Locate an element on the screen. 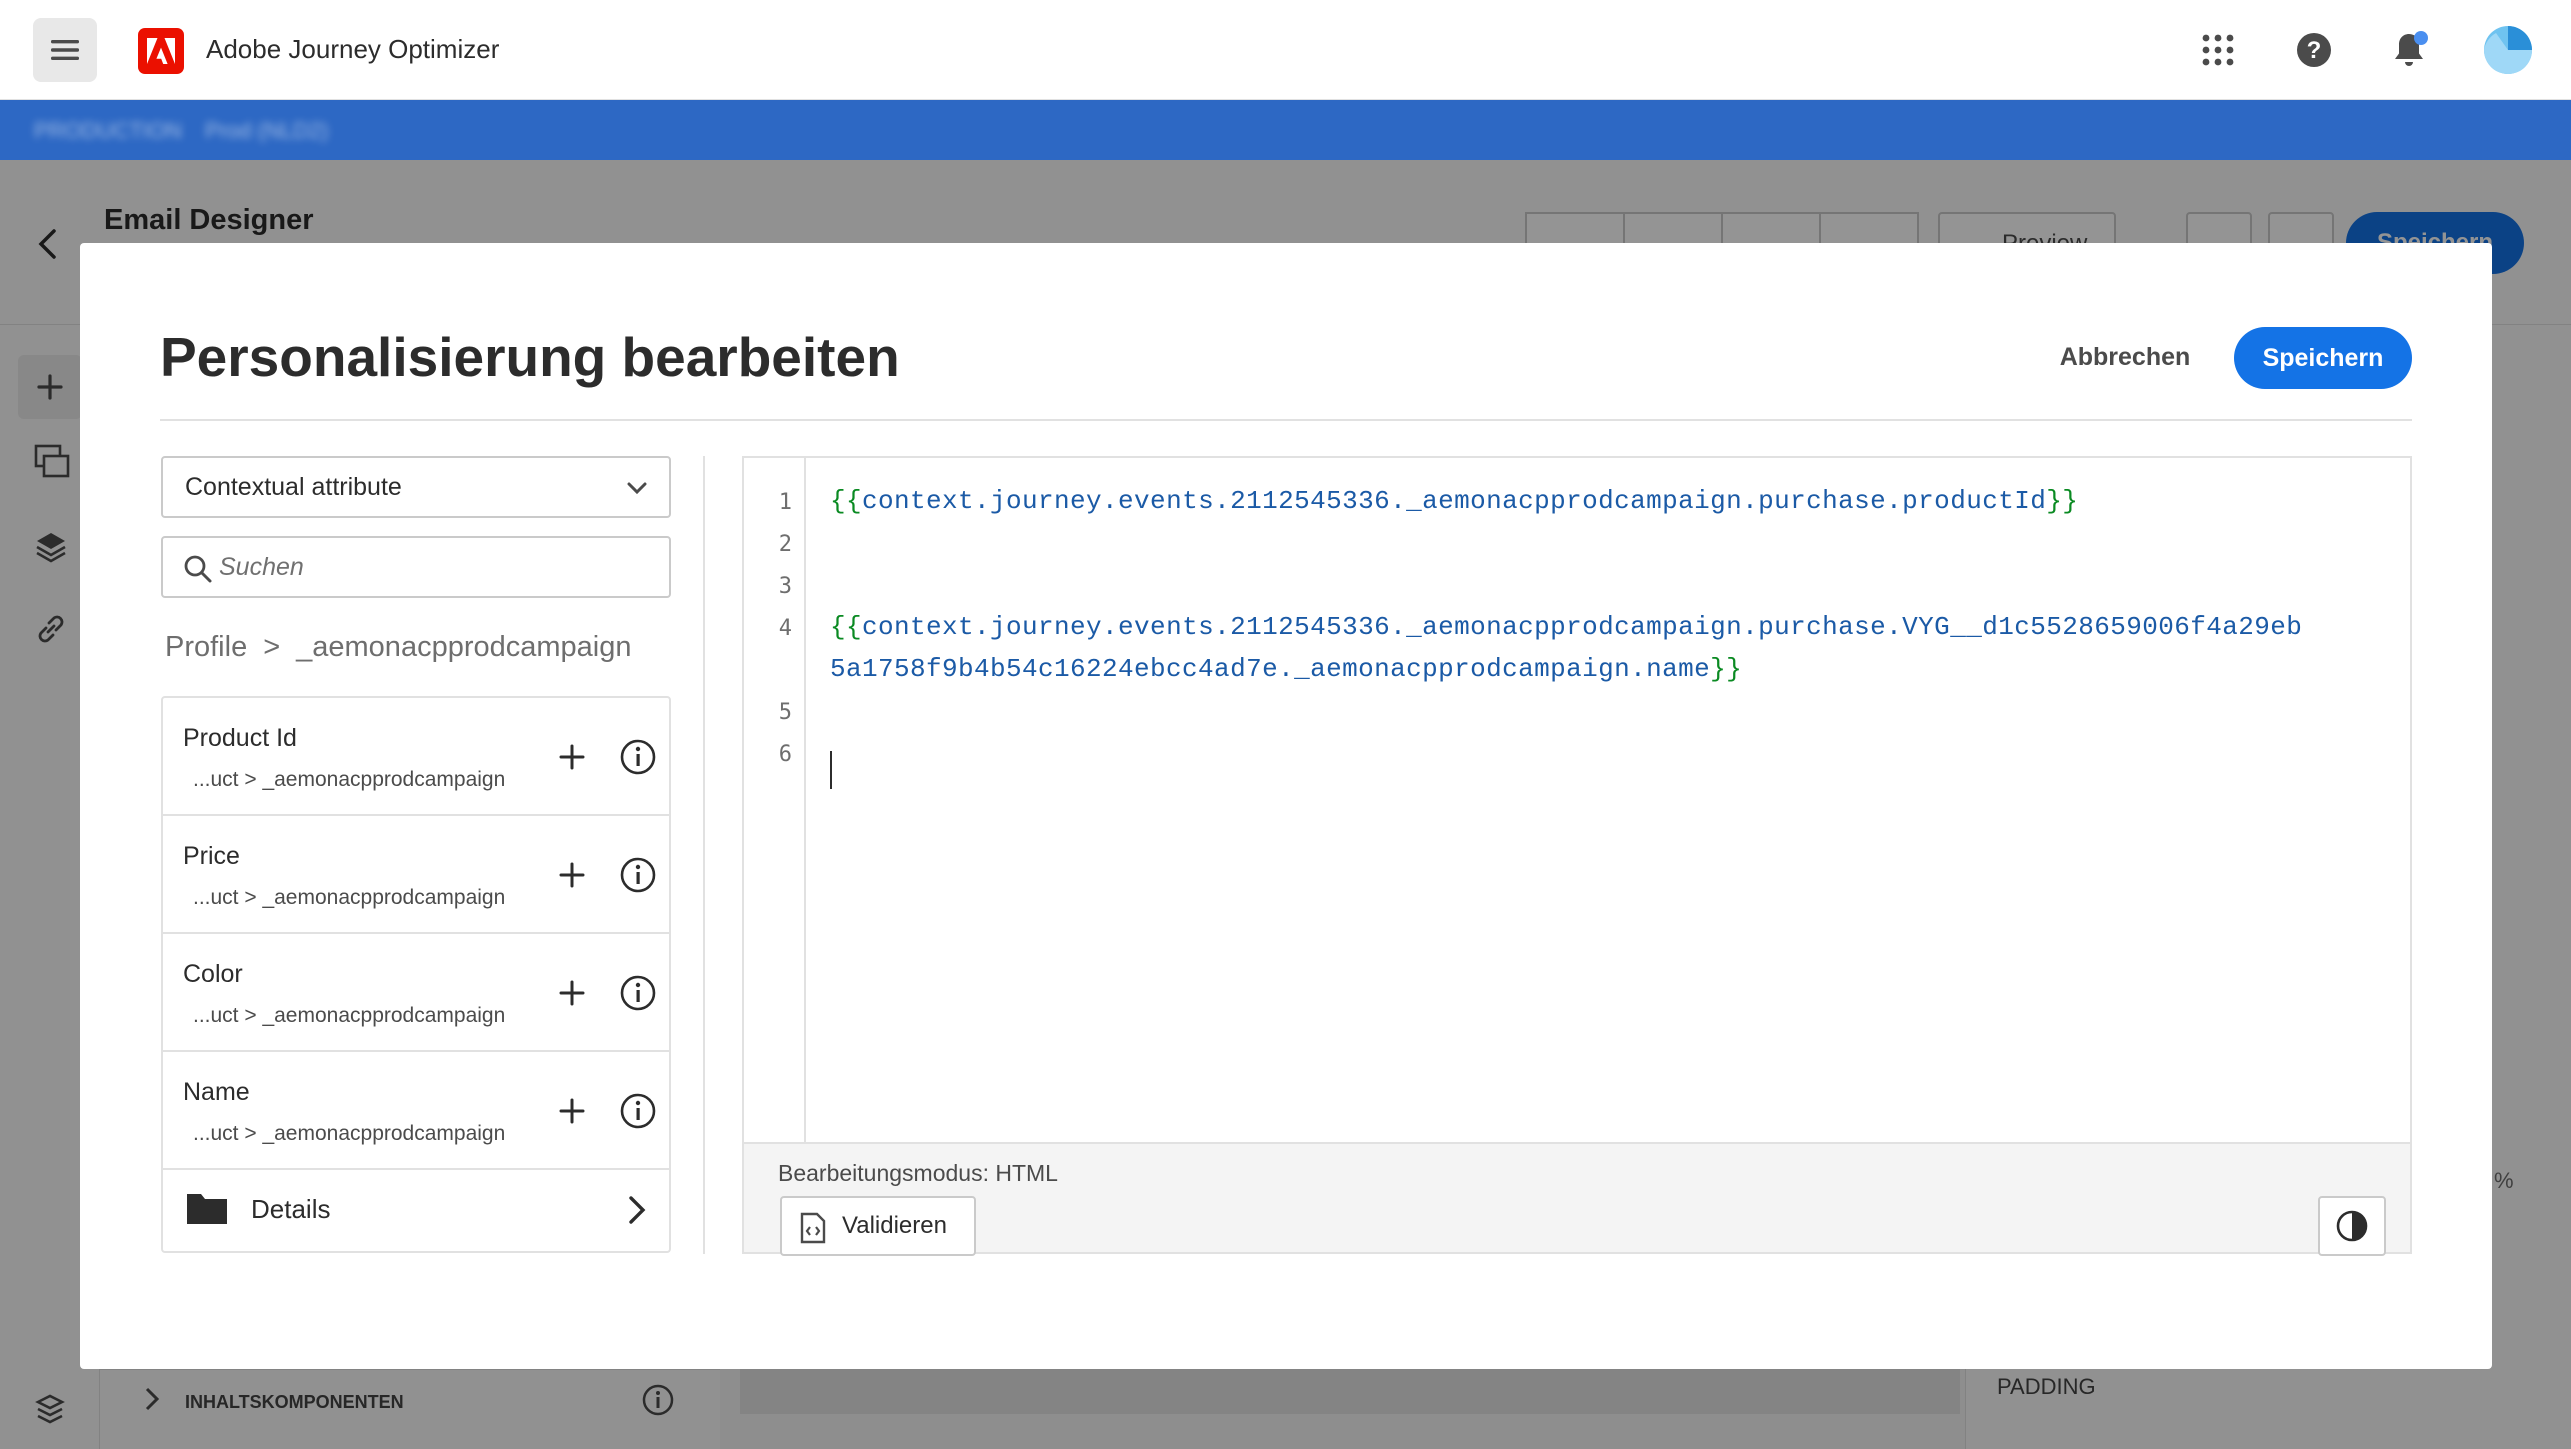 The width and height of the screenshot is (2571, 1449). list-item: Color ...uct > _aemonacpprodcampaign is located at coordinates (416, 993).